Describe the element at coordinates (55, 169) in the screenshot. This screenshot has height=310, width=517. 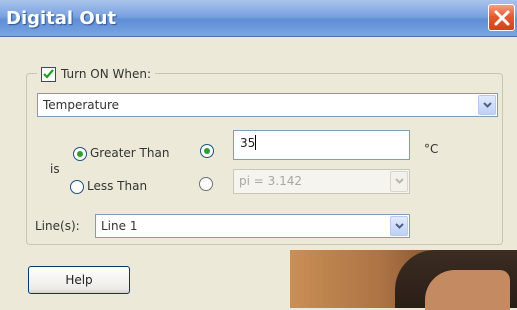
I see `is-label: is` at that location.